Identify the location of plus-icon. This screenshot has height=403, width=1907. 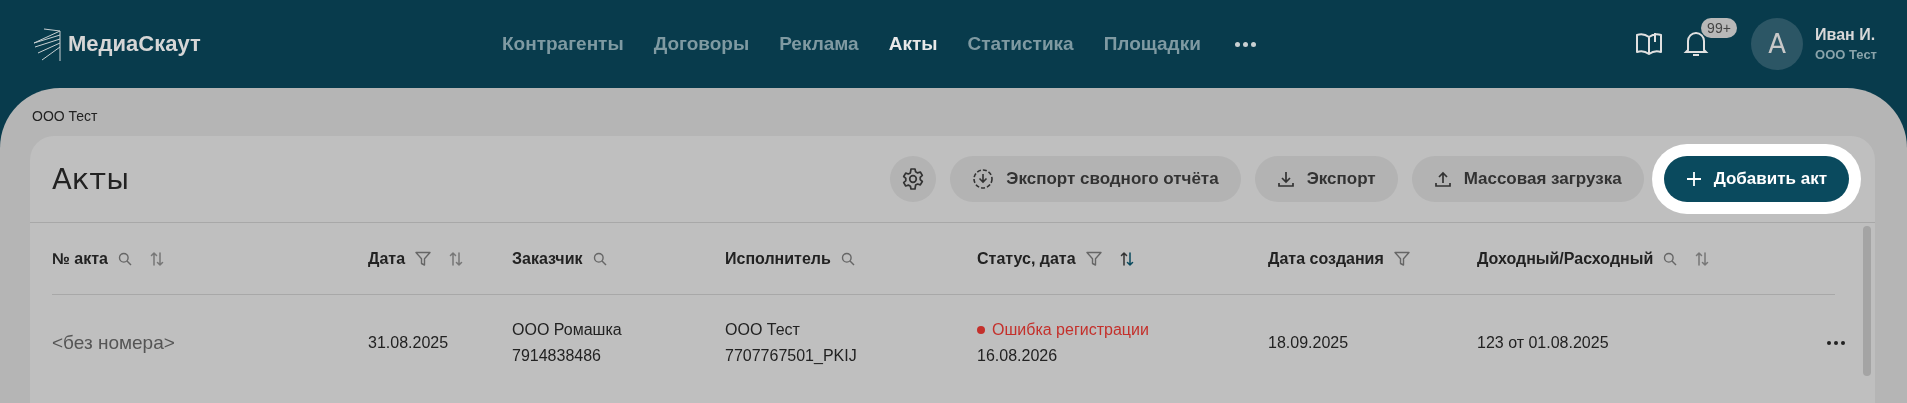
(1693, 179).